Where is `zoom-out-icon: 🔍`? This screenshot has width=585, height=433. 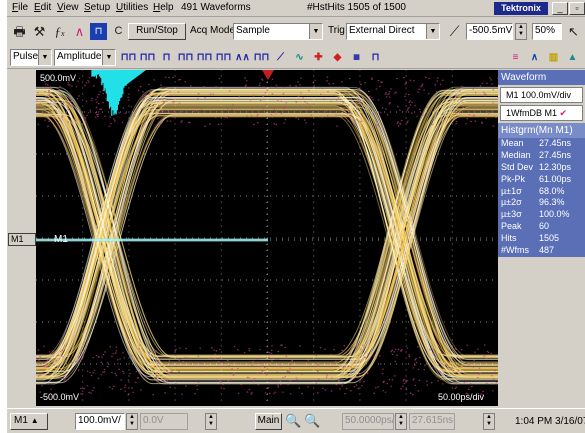
zoom-out-icon: 🔍 is located at coordinates (312, 420).